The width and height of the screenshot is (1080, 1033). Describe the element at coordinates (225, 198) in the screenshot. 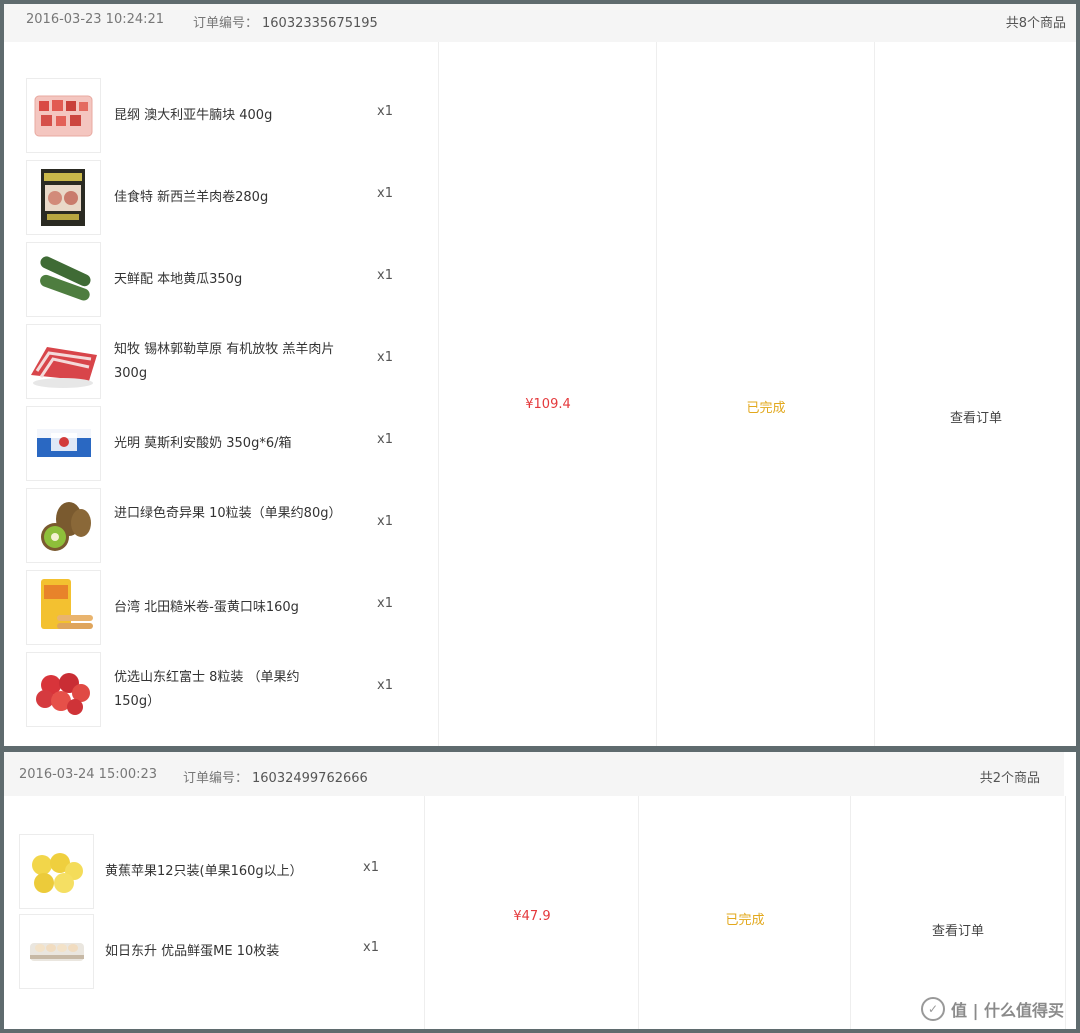

I see `item-name: 佳食特 新西兰羊肉卷280g` at that location.